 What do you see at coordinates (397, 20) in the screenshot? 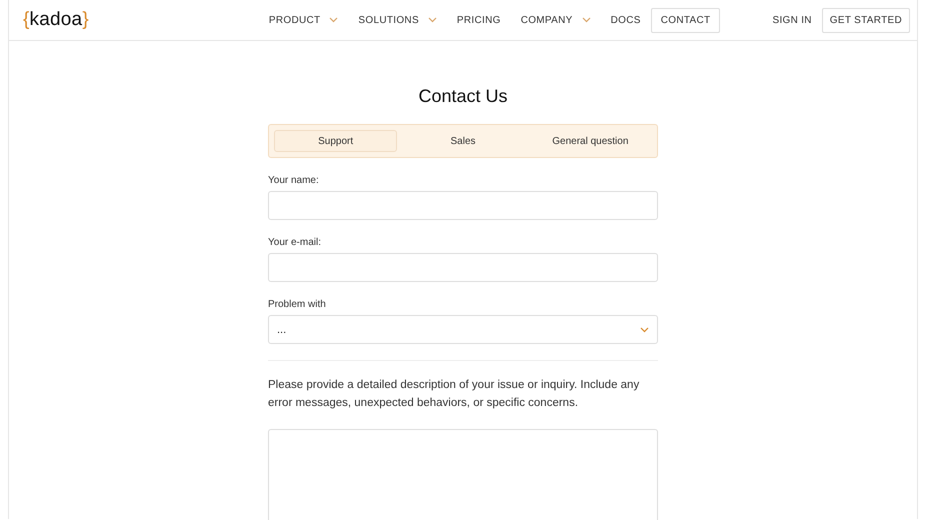
I see `nav-link: SOLUTIONS` at bounding box center [397, 20].